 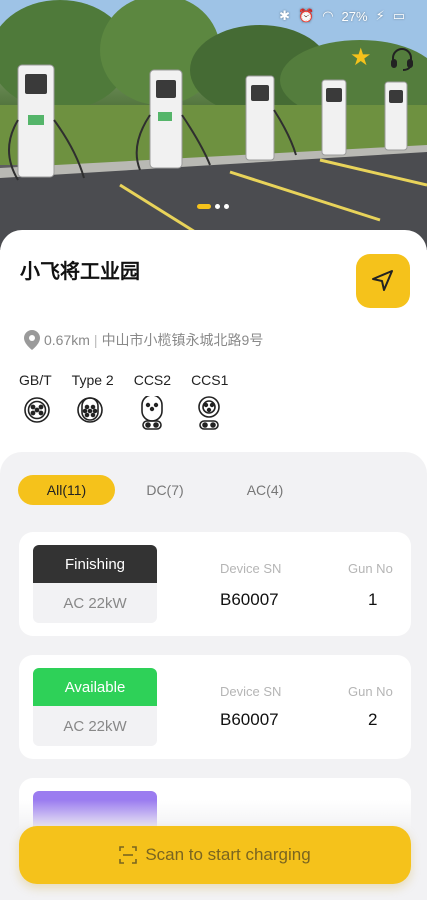 What do you see at coordinates (32, 340) in the screenshot?
I see `location-pin-icon` at bounding box center [32, 340].